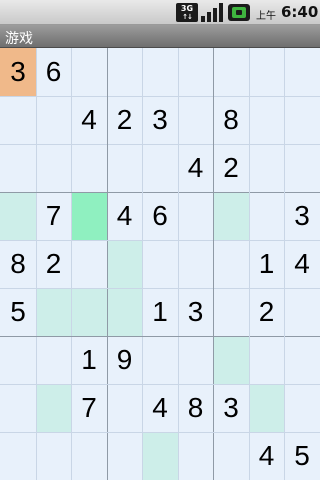 The height and width of the screenshot is (480, 320). I want to click on status-bar: 3G ↑↓ 上午 6:40, so click(160, 12).